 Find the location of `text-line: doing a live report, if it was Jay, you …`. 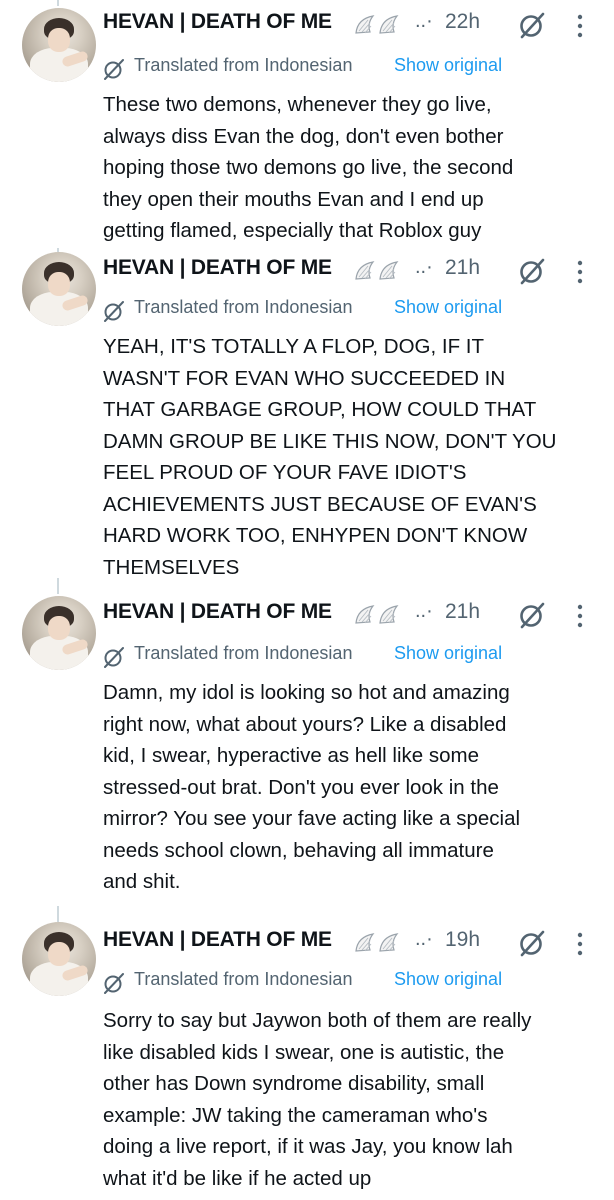

text-line: doing a live report, if it was Jay, you … is located at coordinates (308, 1146).